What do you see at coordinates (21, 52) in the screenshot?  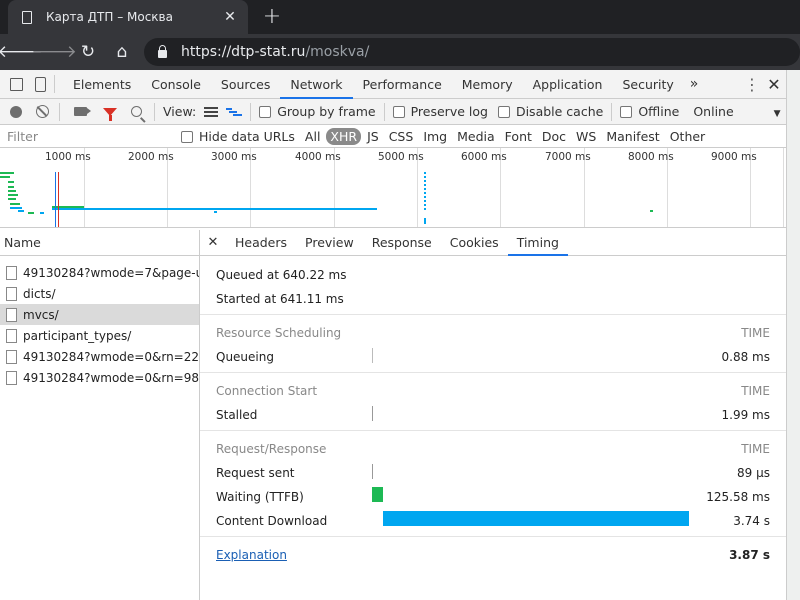 I see `back-button: 🡐` at bounding box center [21, 52].